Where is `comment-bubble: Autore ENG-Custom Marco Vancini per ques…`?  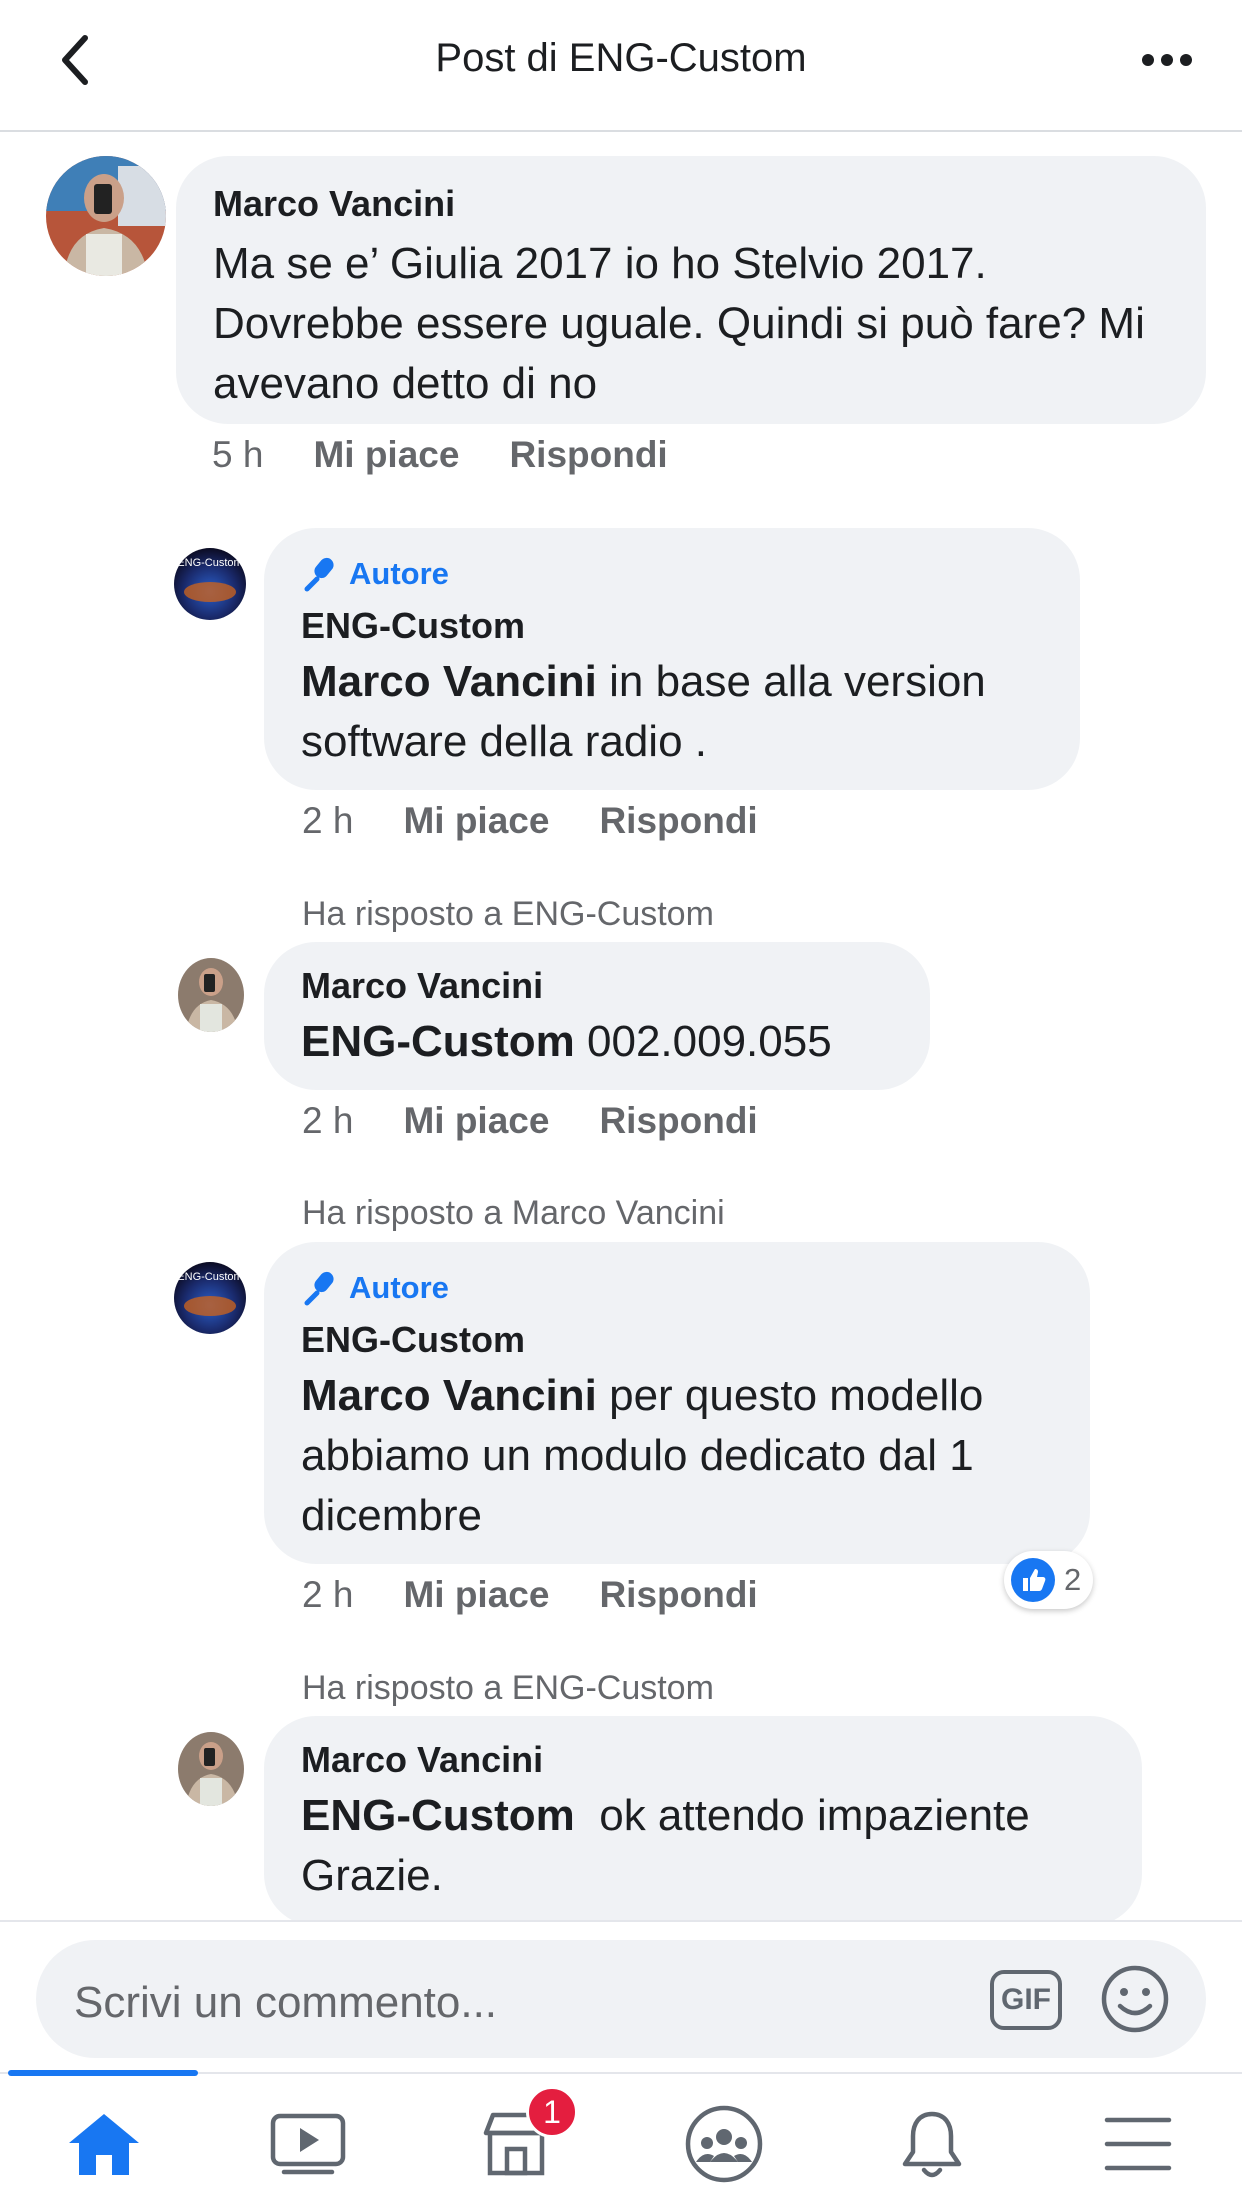 comment-bubble: Autore ENG-Custom Marco Vancini per ques… is located at coordinates (677, 1403).